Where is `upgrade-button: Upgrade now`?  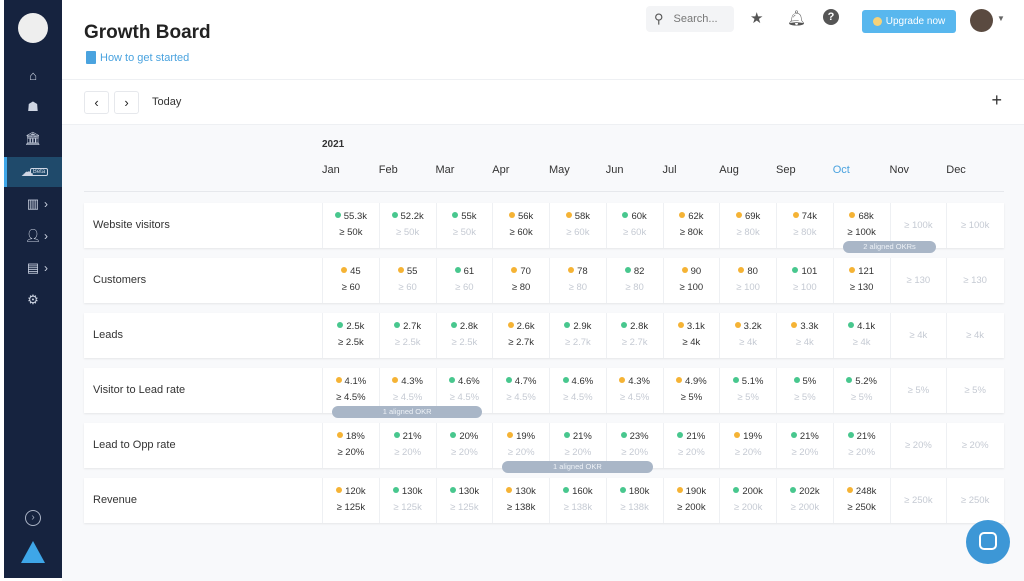 upgrade-button: Upgrade now is located at coordinates (909, 21).